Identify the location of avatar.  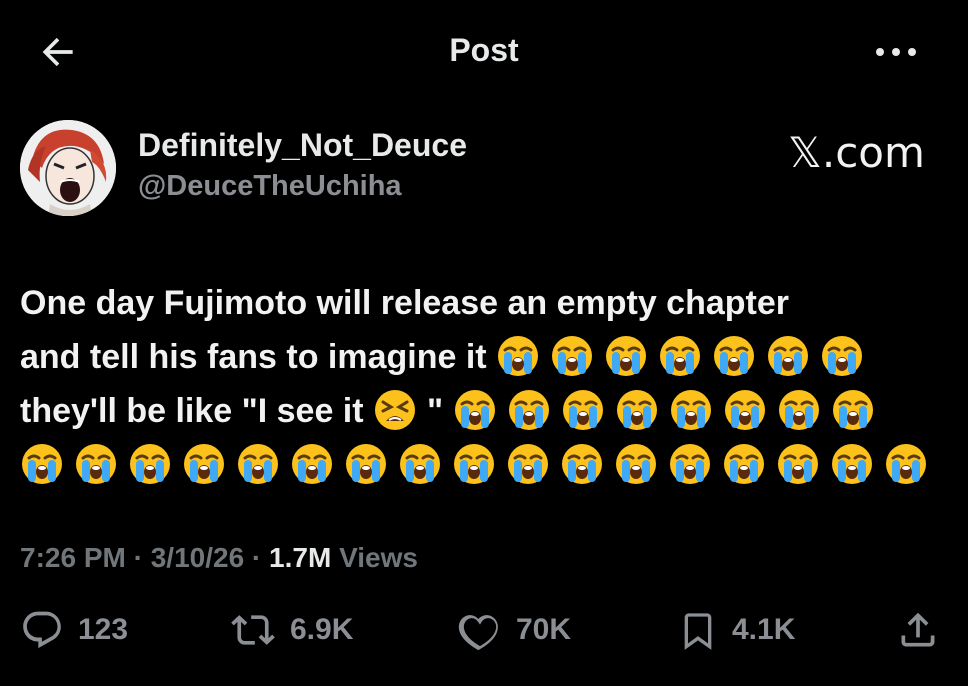
(68, 168).